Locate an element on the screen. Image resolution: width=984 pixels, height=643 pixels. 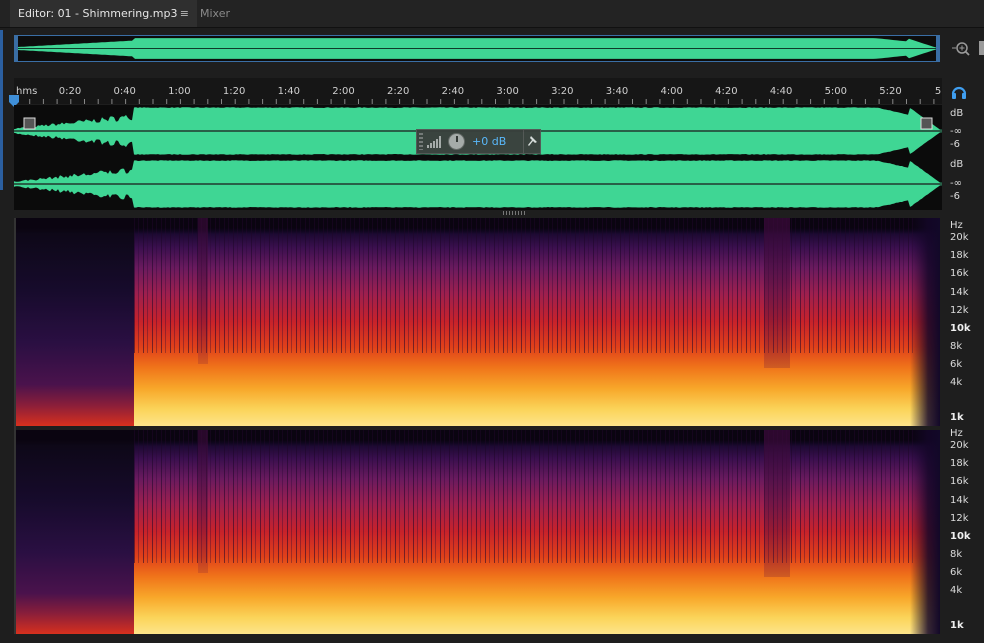
hud-grip is located at coordinates (421, 141).